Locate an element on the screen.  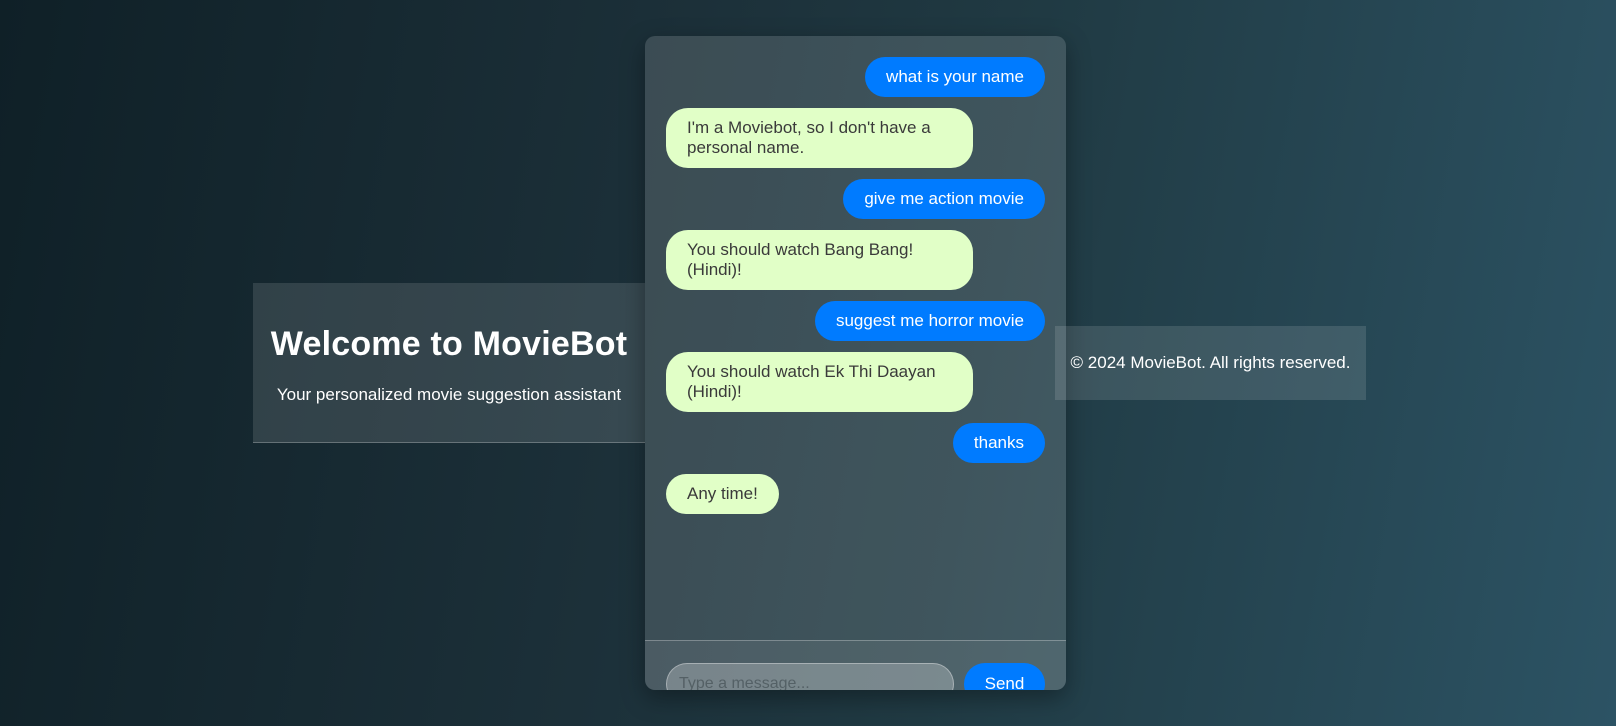
send-button: Send is located at coordinates (1004, 676).